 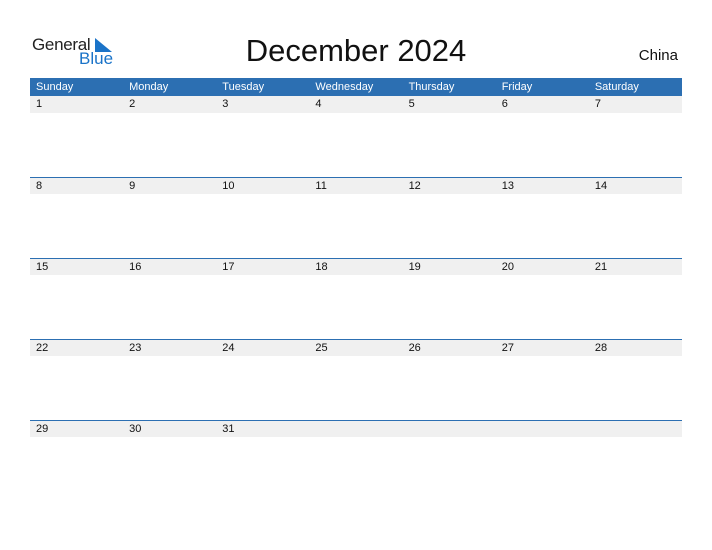 I want to click on day-cell: 14, so click(x=601, y=186).